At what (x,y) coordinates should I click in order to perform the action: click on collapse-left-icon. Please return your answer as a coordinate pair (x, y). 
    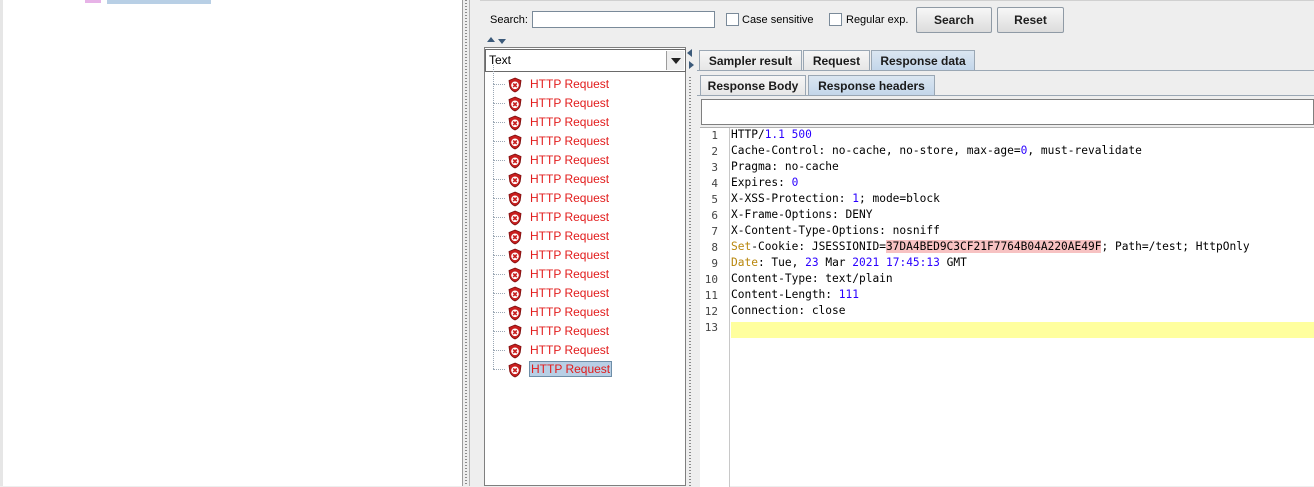
    Looking at the image, I should click on (689, 53).